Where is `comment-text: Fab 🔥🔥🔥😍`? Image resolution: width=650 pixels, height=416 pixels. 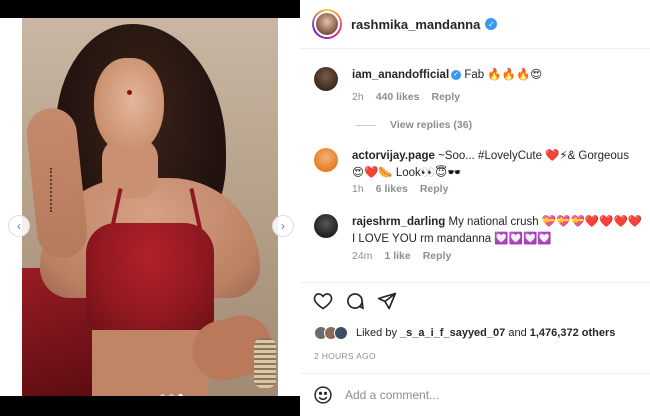 comment-text: Fab 🔥🔥🔥😍 is located at coordinates (503, 75).